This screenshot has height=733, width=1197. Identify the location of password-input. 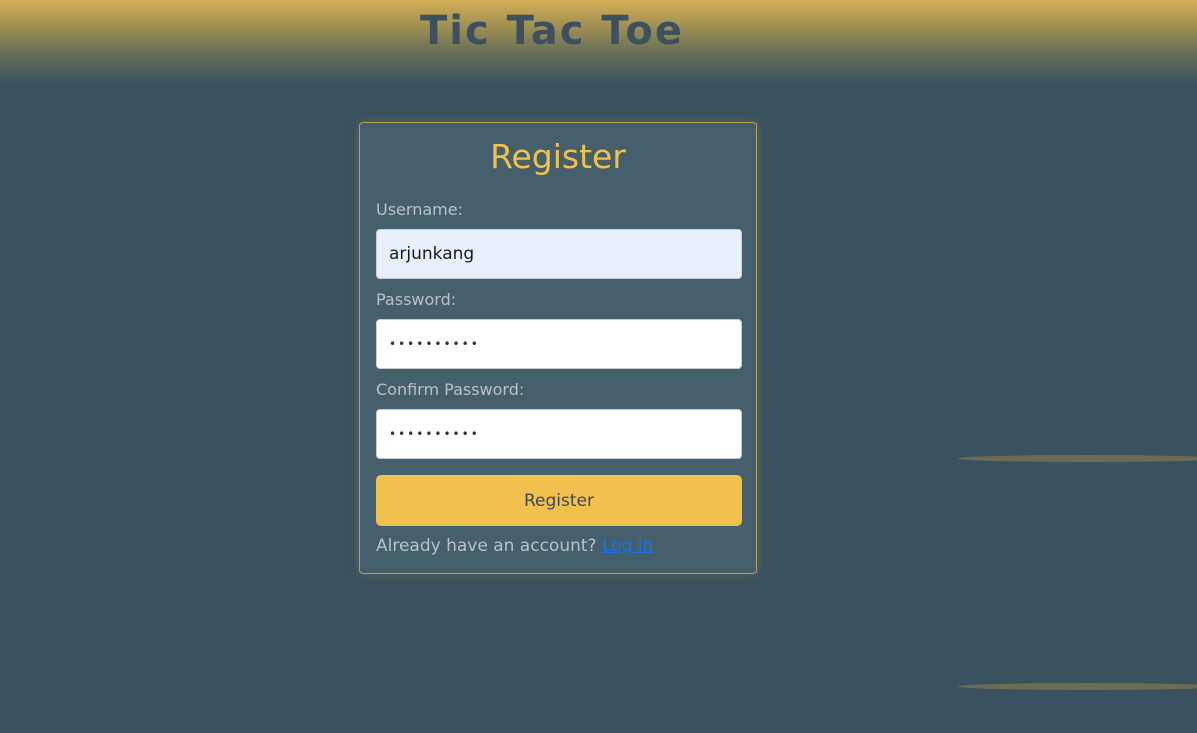
(559, 344).